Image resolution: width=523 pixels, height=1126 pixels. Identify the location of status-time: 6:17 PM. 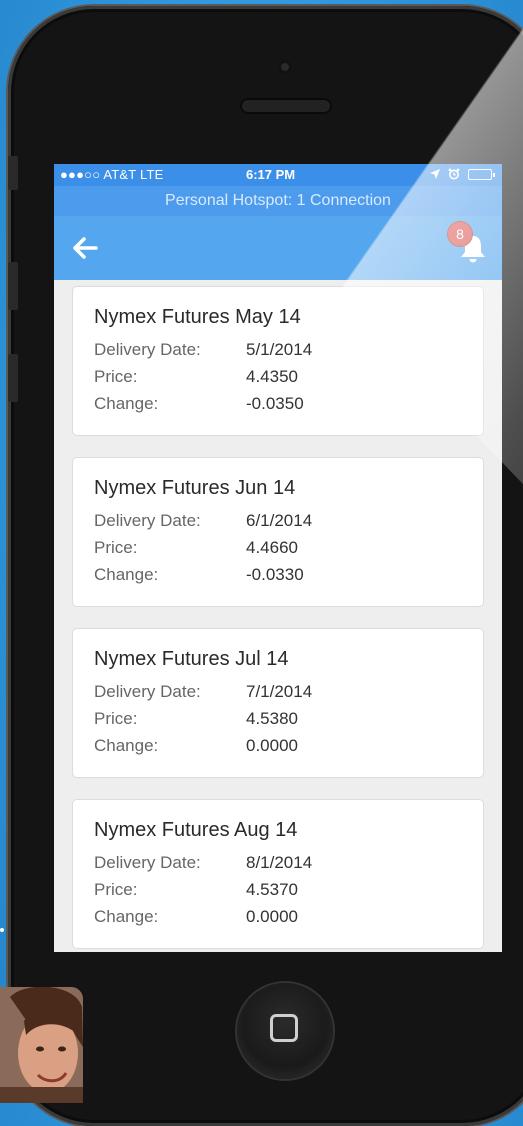
(271, 174).